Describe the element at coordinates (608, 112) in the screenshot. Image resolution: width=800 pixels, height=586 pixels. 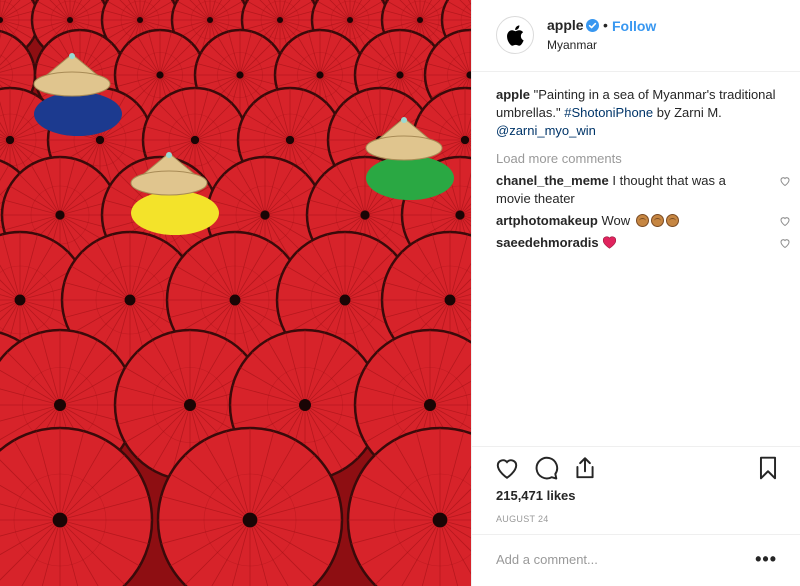
I see `hashtag-link: #ShotoniPhone` at that location.